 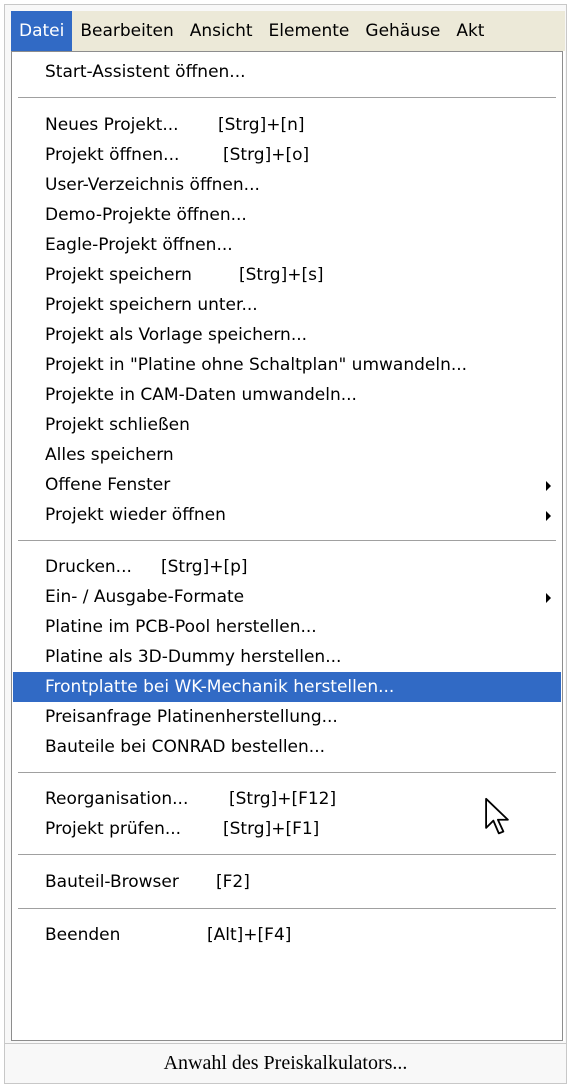 I want to click on shortcut-label: [Strg]+[s], so click(x=281, y=275).